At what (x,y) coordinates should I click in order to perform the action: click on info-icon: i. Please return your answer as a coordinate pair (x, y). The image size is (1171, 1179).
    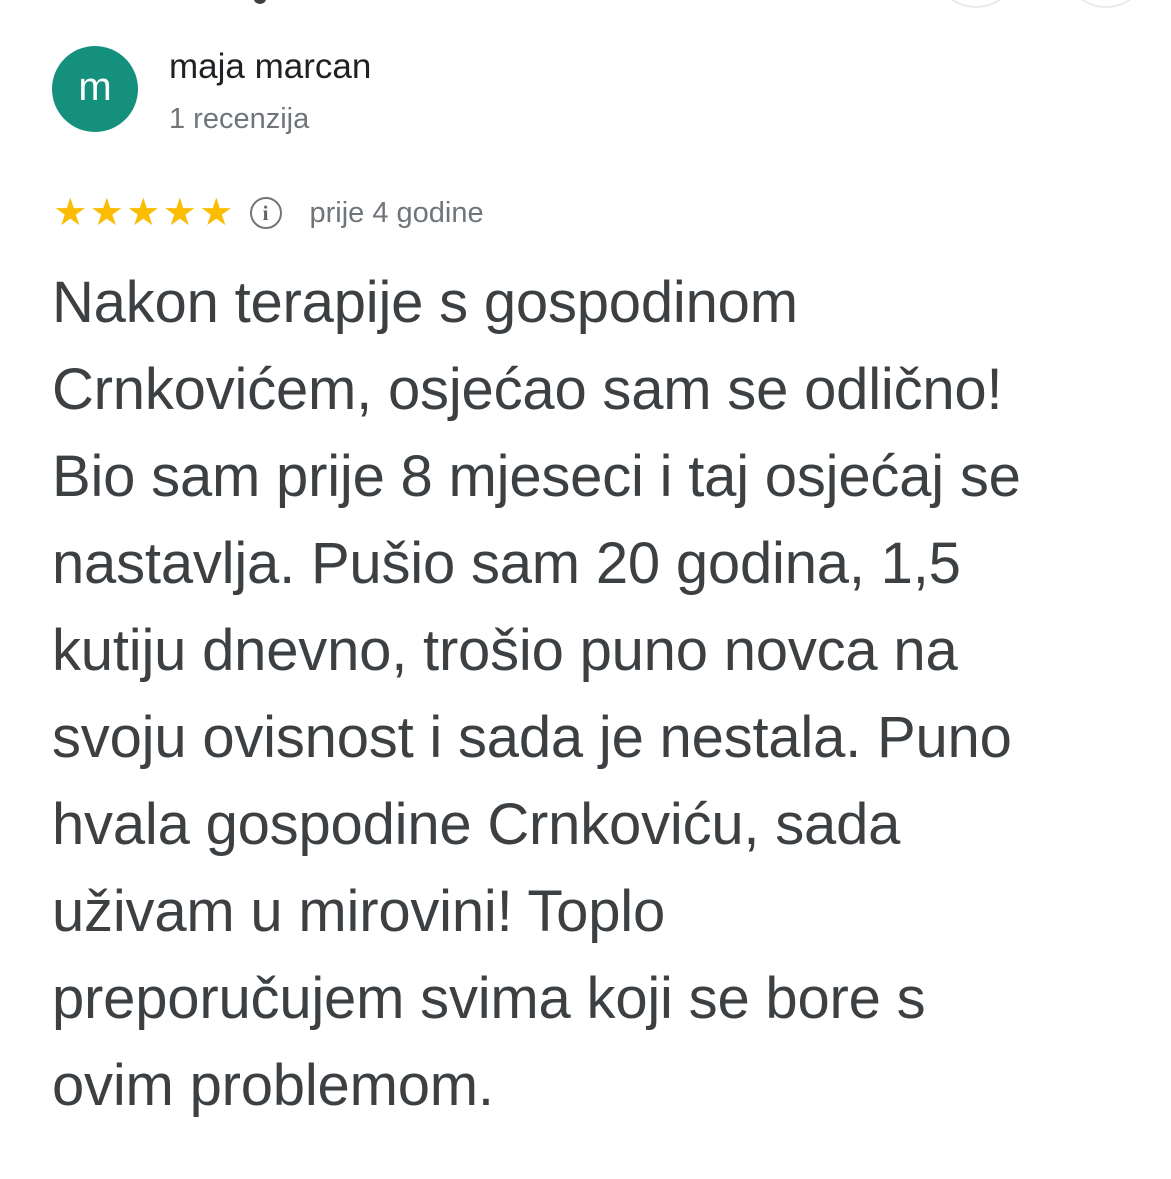
    Looking at the image, I should click on (265, 213).